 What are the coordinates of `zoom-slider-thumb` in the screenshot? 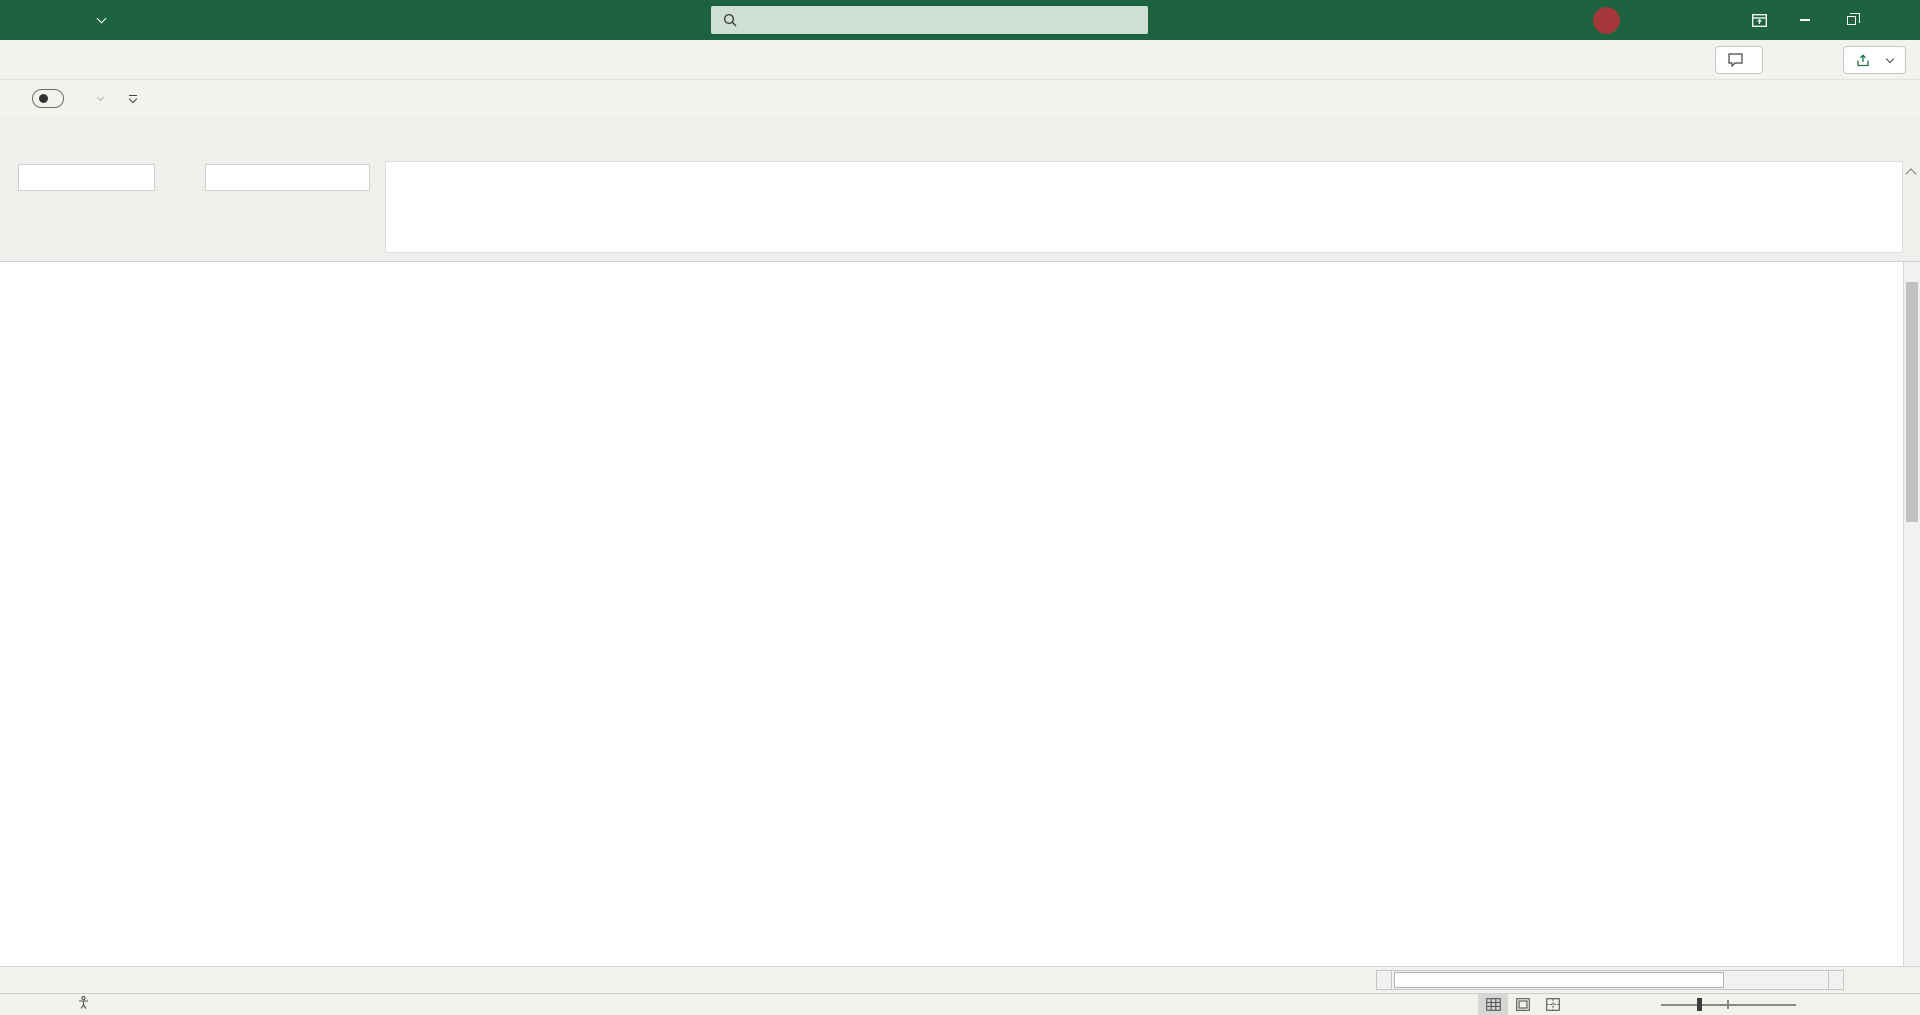 It's located at (1699, 1004).